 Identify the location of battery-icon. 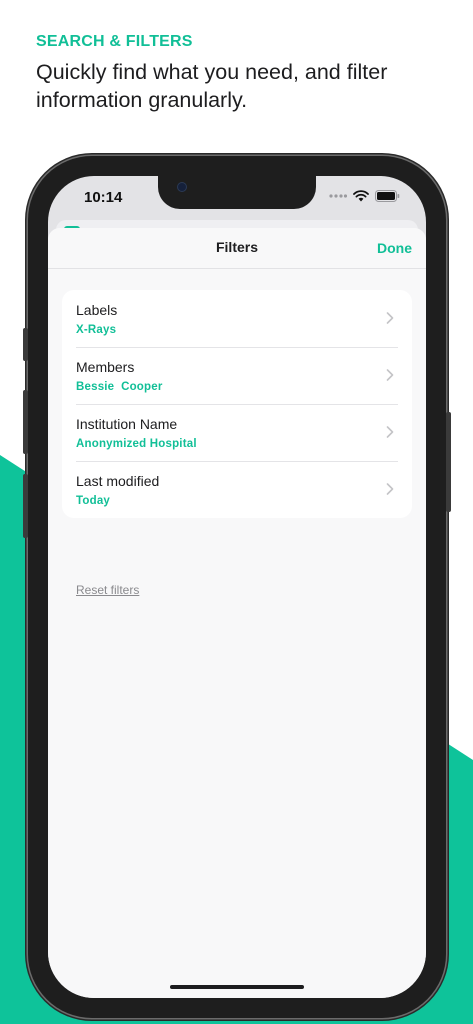
(387, 196).